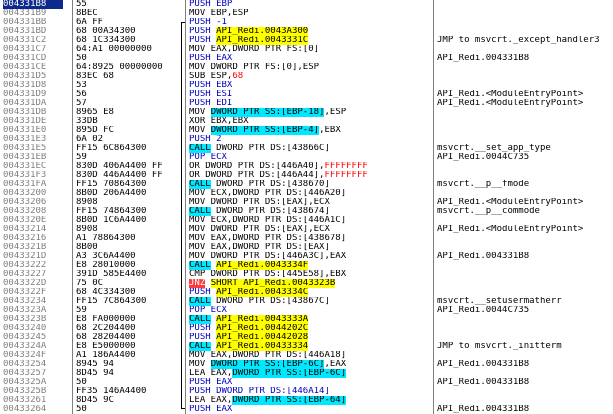 This screenshot has width=613, height=414. Describe the element at coordinates (306, 247) in the screenshot. I see `code-row: 0043321B 8B00 MOV EAX,DWORD PTR DS:[EAX]` at that location.